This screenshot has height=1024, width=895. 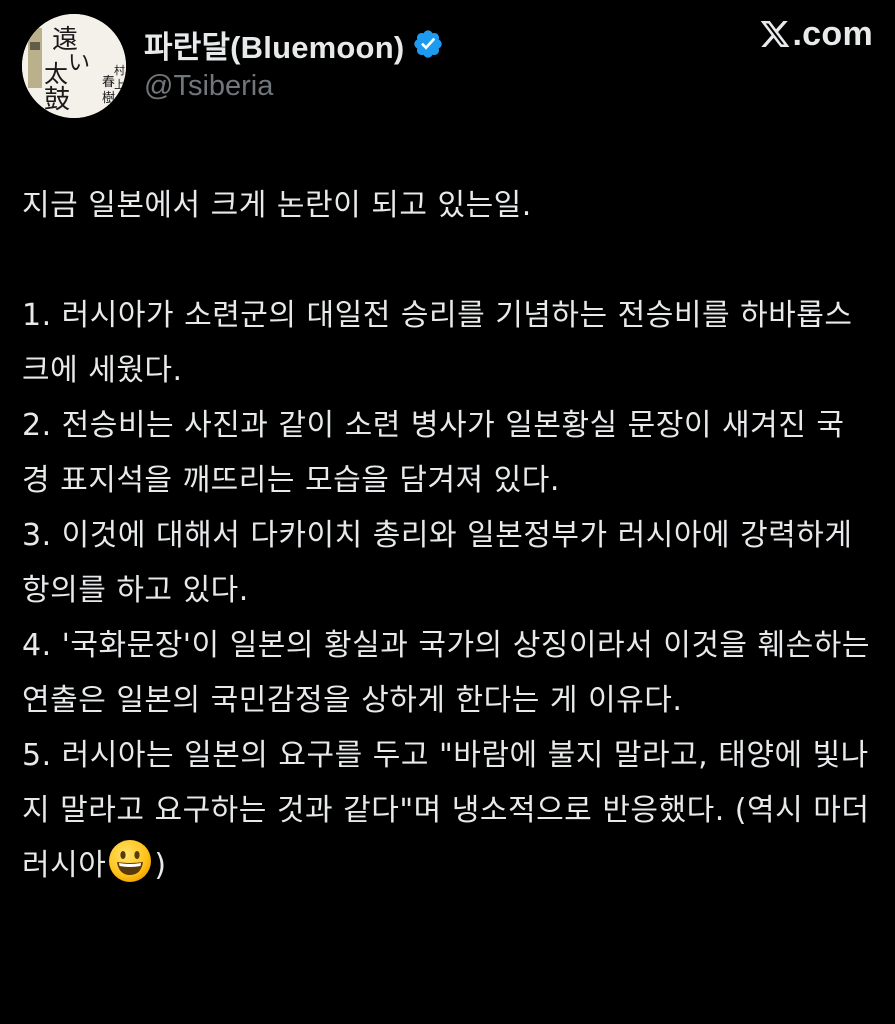 What do you see at coordinates (56, 74) in the screenshot?
I see `svg-text: 太` at bounding box center [56, 74].